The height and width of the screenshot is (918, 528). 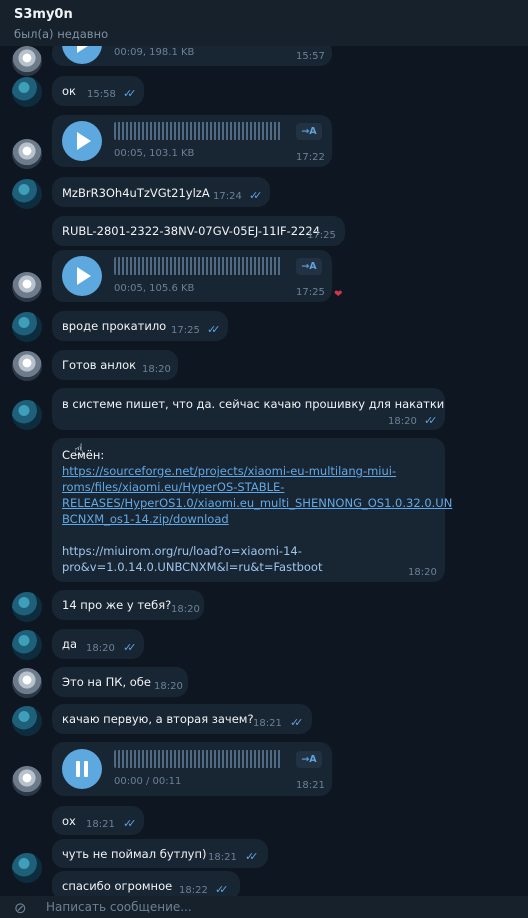 What do you see at coordinates (154, 52) in the screenshot?
I see `voice-meta: 00:09, 198.1 KB` at bounding box center [154, 52].